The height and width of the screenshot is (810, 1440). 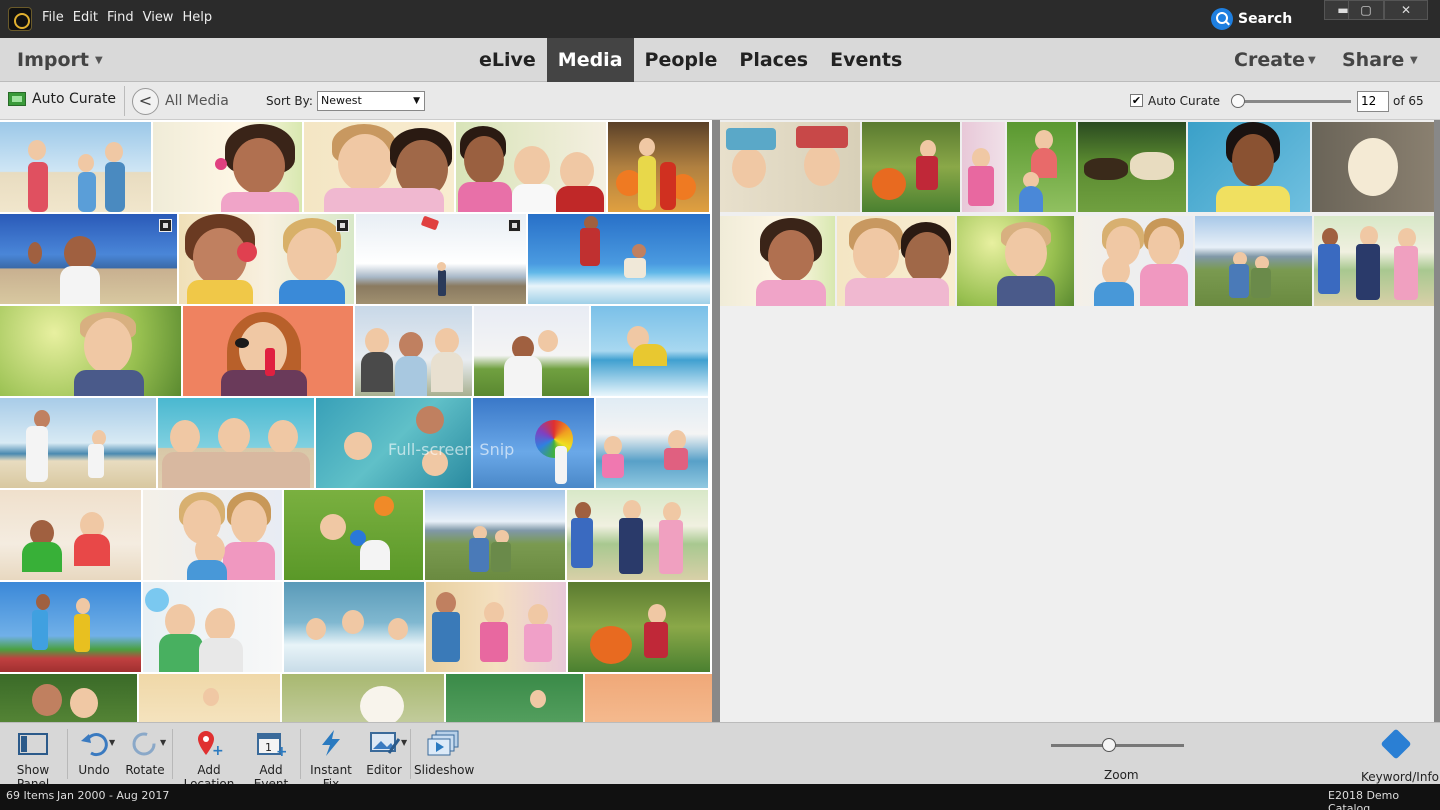 I want to click on curate-total: of 65, so click(x=1408, y=101).